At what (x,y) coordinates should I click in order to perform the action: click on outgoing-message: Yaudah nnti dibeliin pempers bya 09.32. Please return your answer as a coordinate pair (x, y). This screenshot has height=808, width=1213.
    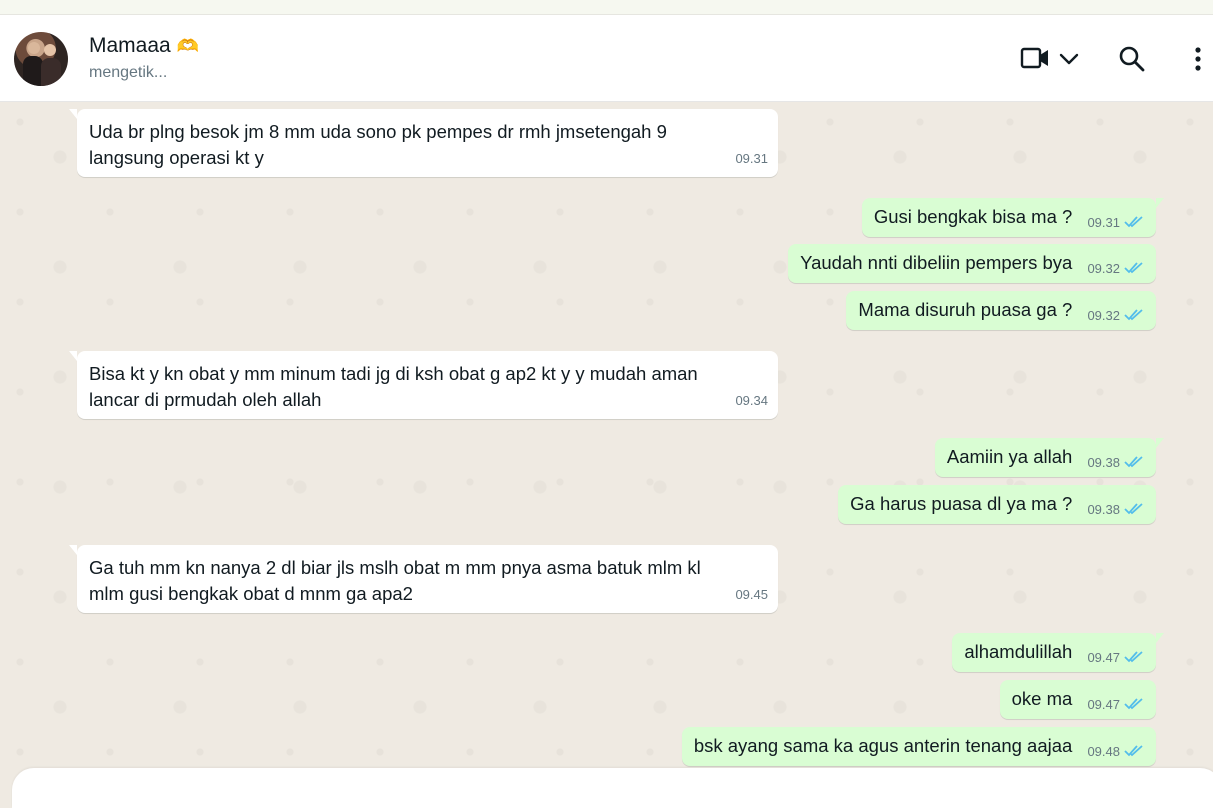
    Looking at the image, I should click on (972, 263).